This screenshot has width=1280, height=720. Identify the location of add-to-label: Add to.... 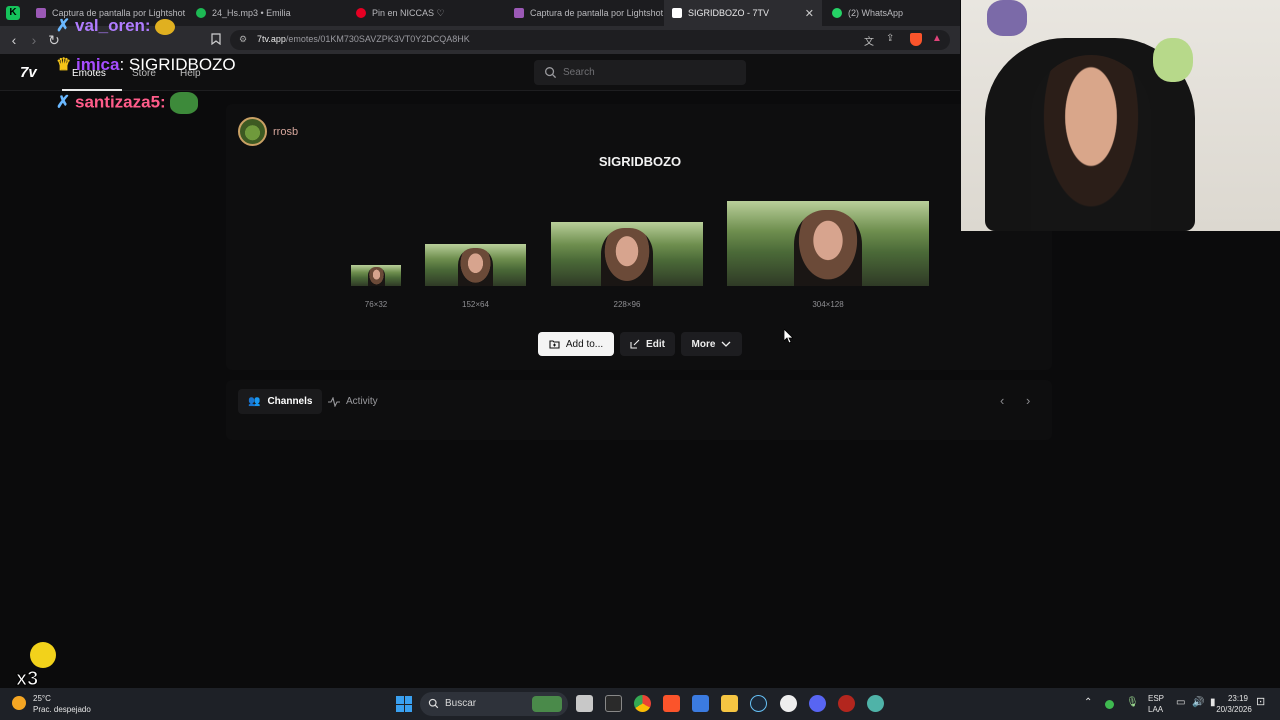
(584, 344).